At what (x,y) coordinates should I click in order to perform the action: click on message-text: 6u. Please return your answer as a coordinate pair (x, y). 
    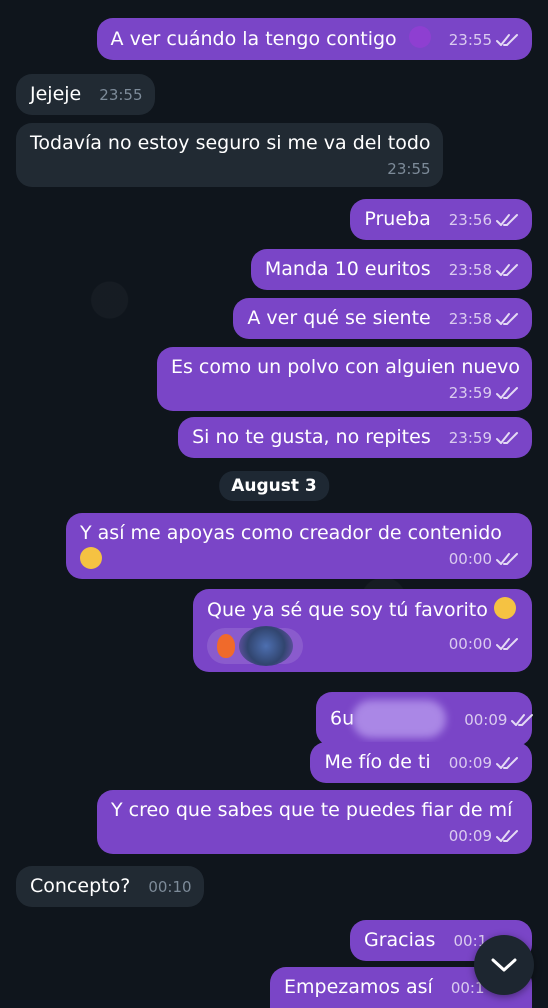
    Looking at the image, I should click on (342, 718).